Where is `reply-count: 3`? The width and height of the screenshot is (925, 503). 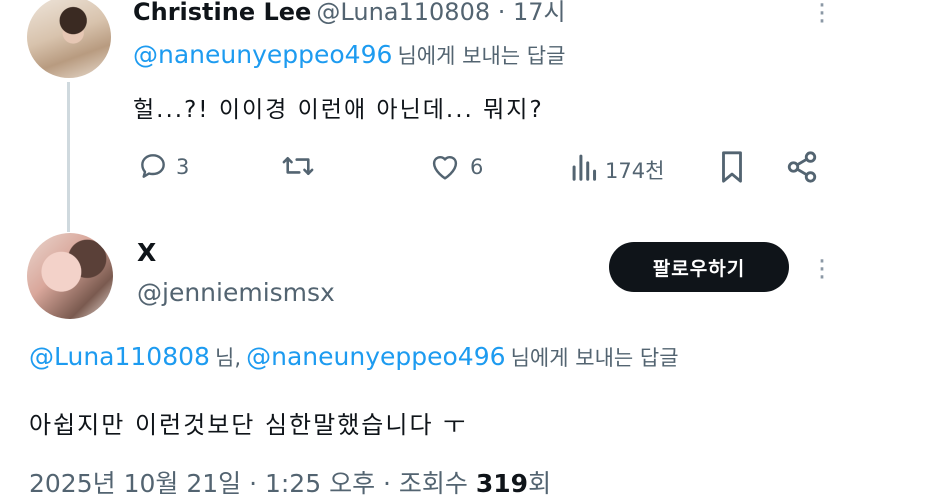 reply-count: 3 is located at coordinates (183, 167).